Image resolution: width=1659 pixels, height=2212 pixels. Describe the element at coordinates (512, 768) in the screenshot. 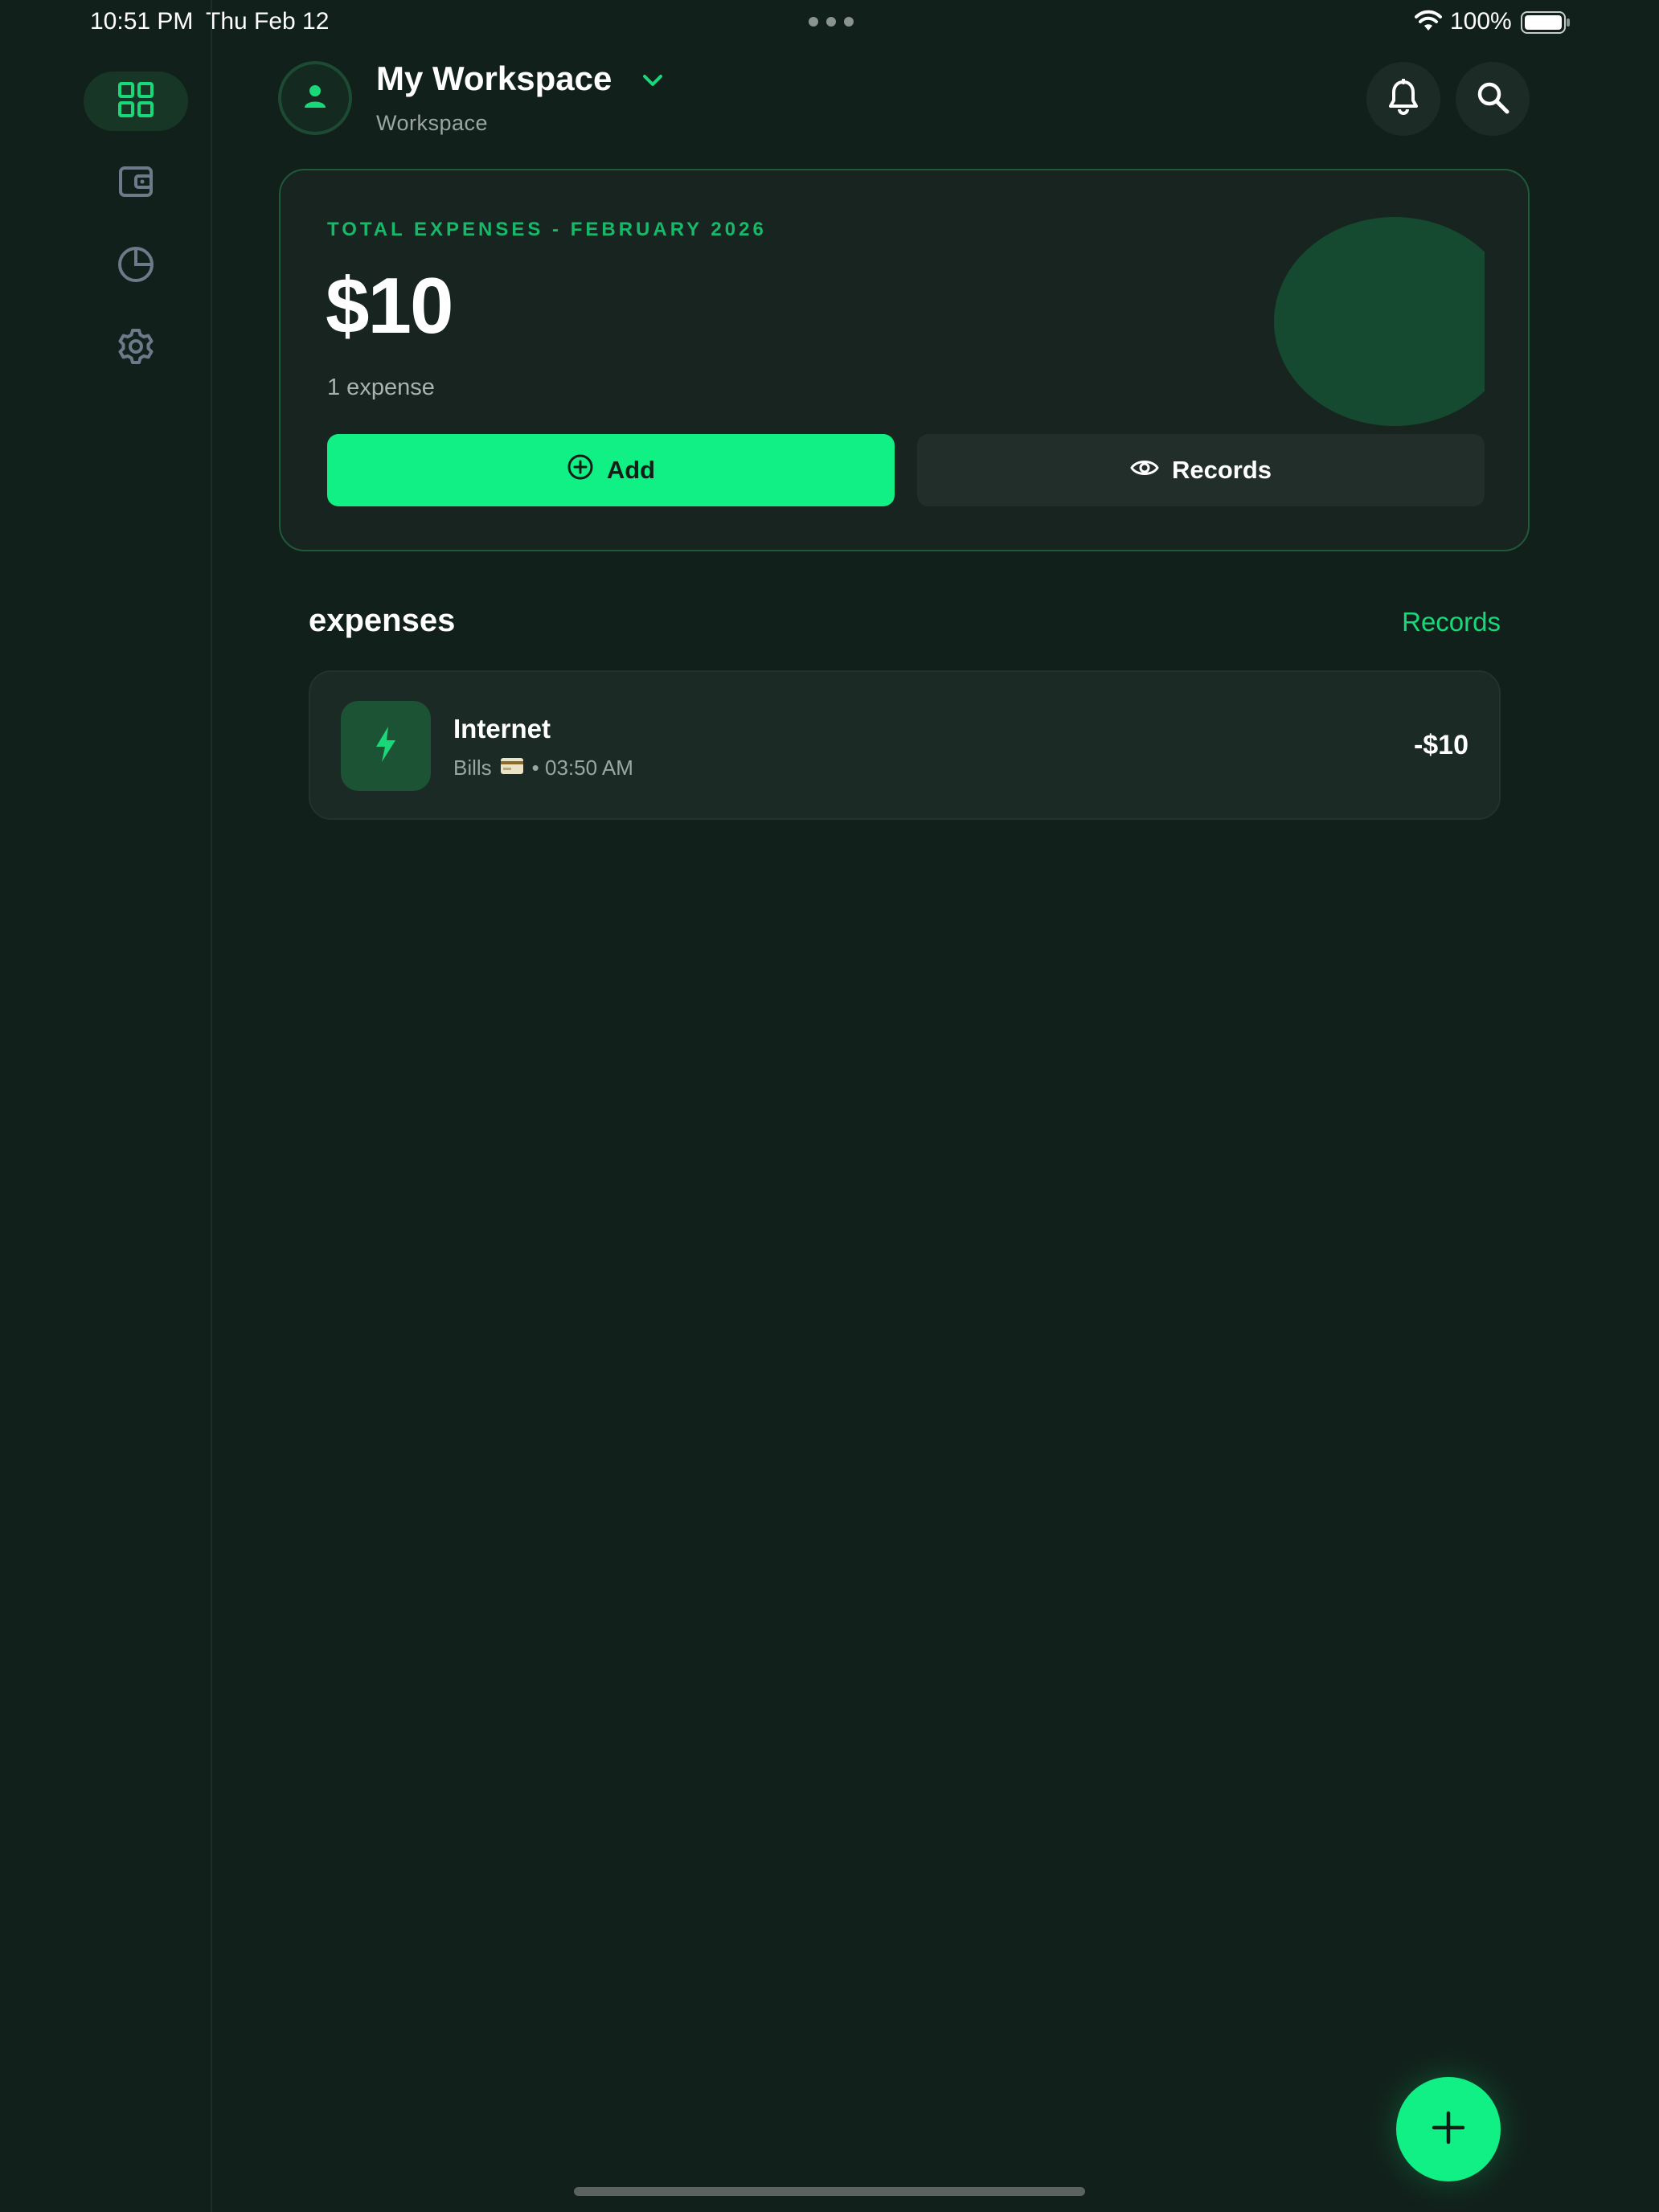

I see `credit-card-icon` at that location.